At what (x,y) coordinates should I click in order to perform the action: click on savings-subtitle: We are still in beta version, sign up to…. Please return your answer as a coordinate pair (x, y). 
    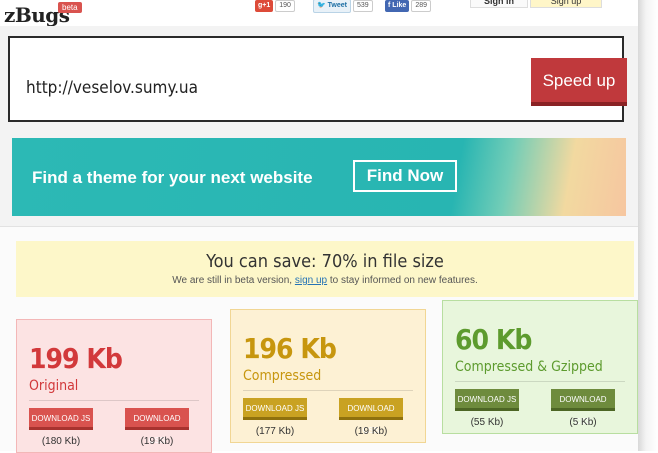
    Looking at the image, I should click on (325, 280).